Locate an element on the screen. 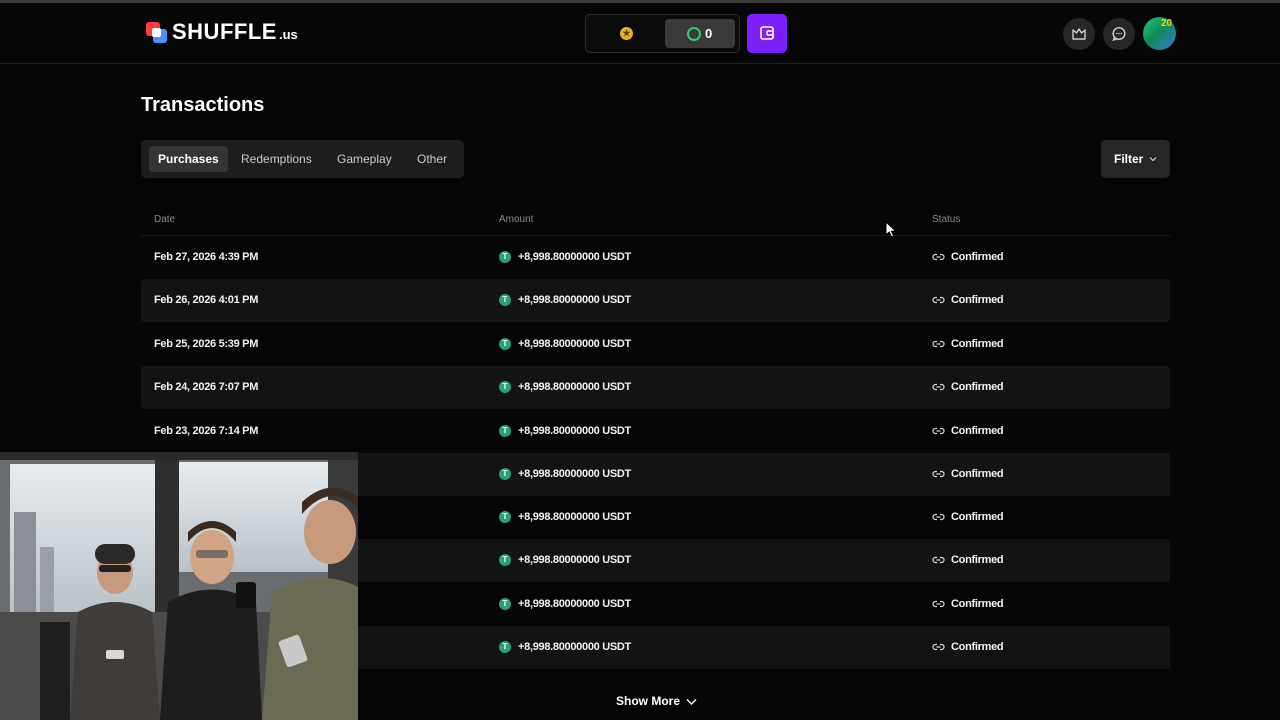 The width and height of the screenshot is (1280, 720). transaction-type-tabs: Purchases Redemptions Gameplay Other is located at coordinates (302, 159).